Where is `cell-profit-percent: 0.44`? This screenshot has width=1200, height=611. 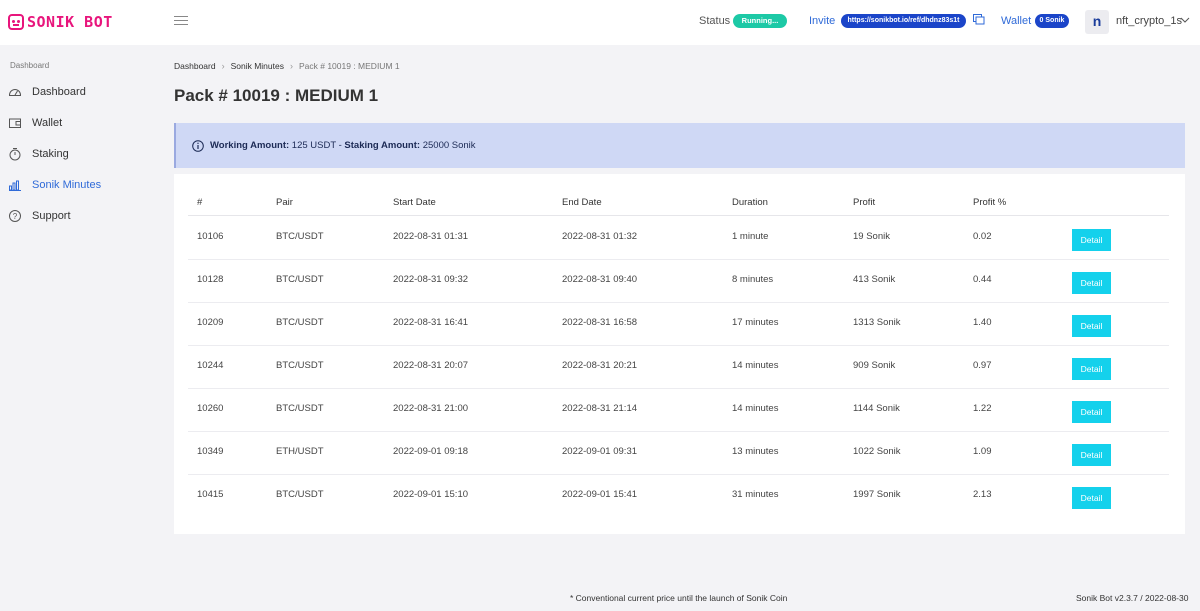
cell-profit-percent: 0.44 is located at coordinates (982, 279).